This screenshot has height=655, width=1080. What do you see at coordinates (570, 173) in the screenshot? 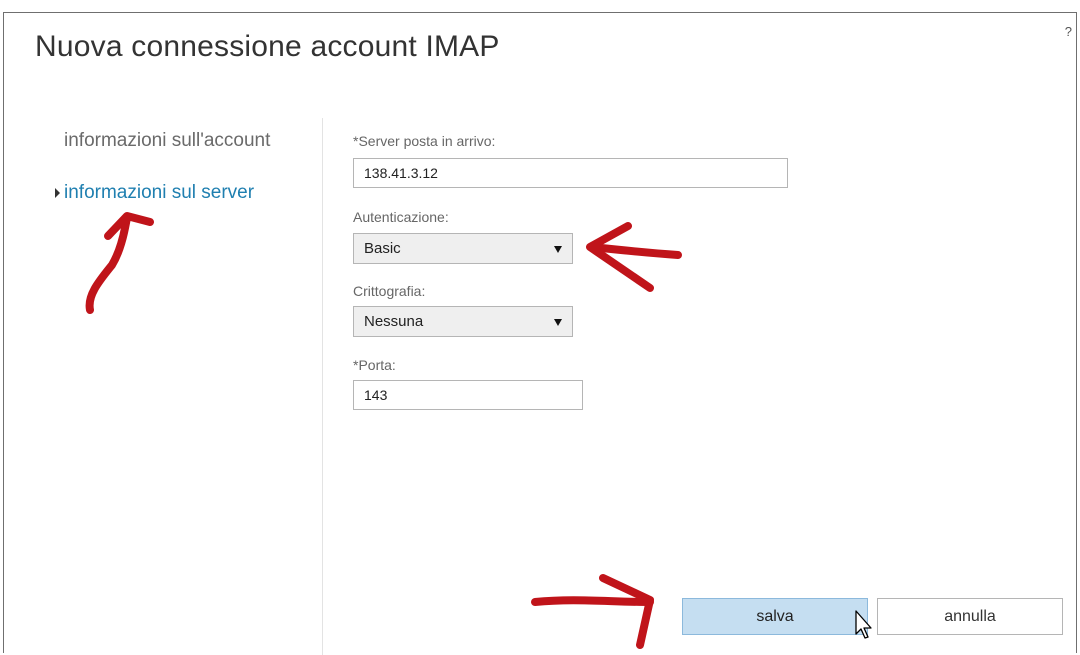
I see `incoming-server-input: 138.41.3.12` at bounding box center [570, 173].